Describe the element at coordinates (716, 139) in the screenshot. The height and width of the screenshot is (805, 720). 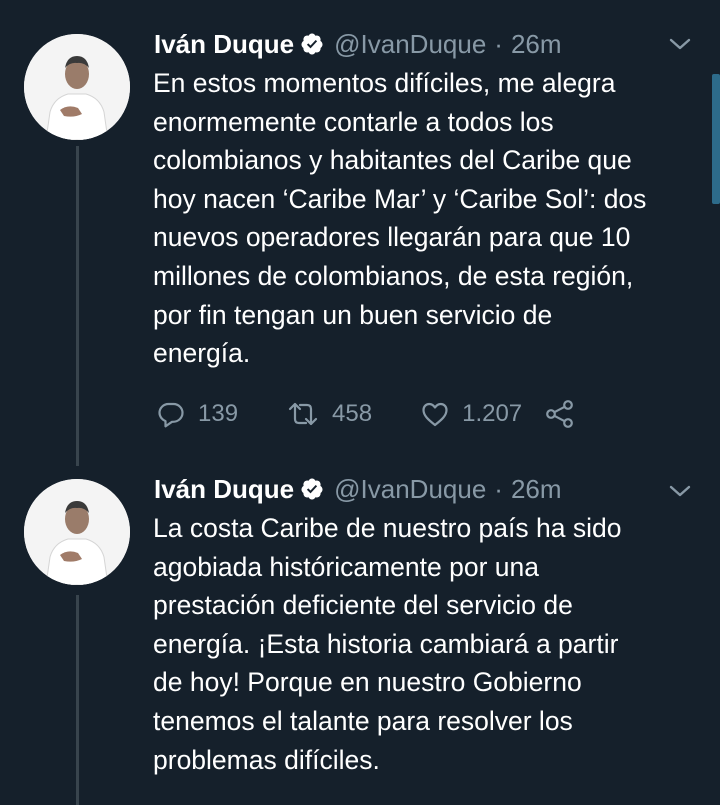
I see `scrollbar` at that location.